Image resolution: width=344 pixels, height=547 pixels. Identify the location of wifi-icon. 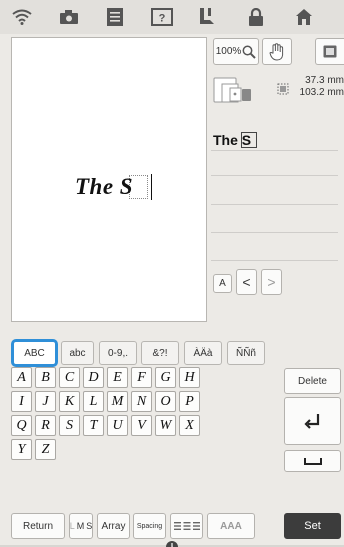
(22, 17).